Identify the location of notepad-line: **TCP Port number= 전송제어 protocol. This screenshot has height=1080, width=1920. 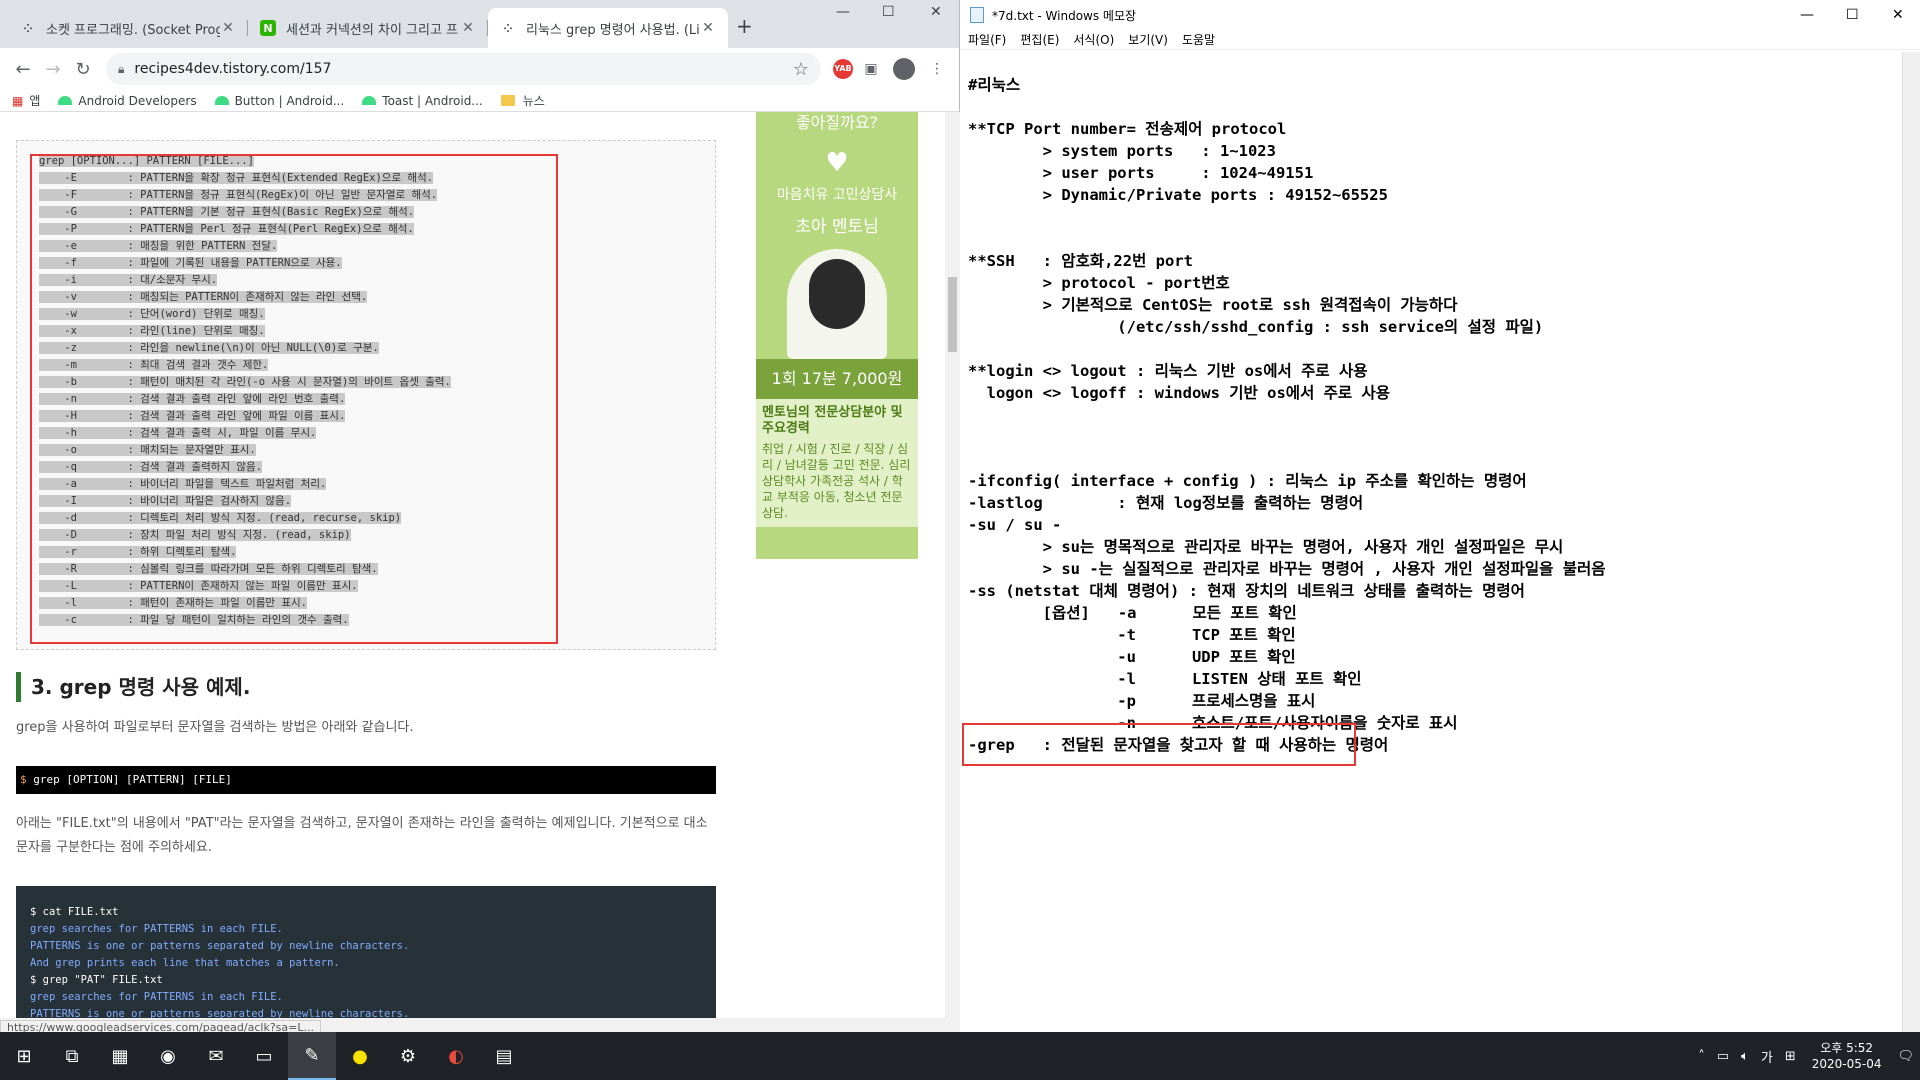
(1127, 129).